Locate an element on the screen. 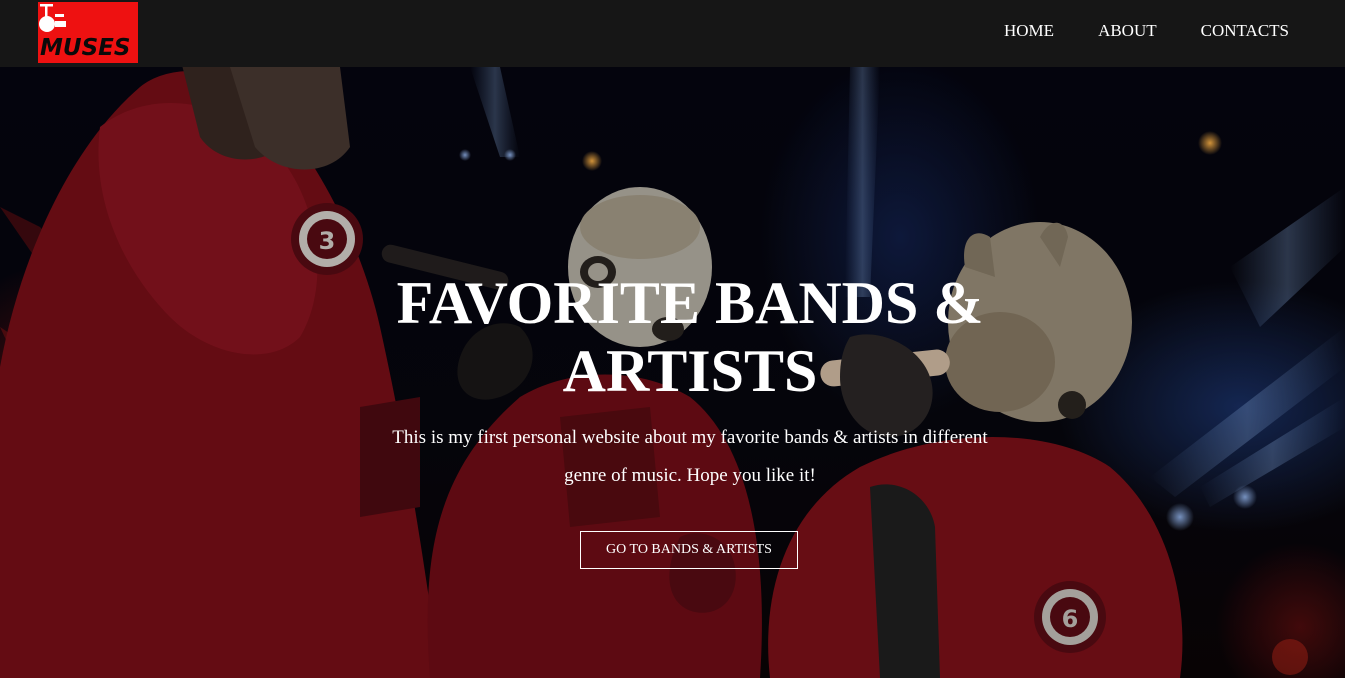 The width and height of the screenshot is (1345, 678). nav-contacts-link: CONTACTS is located at coordinates (1245, 31).